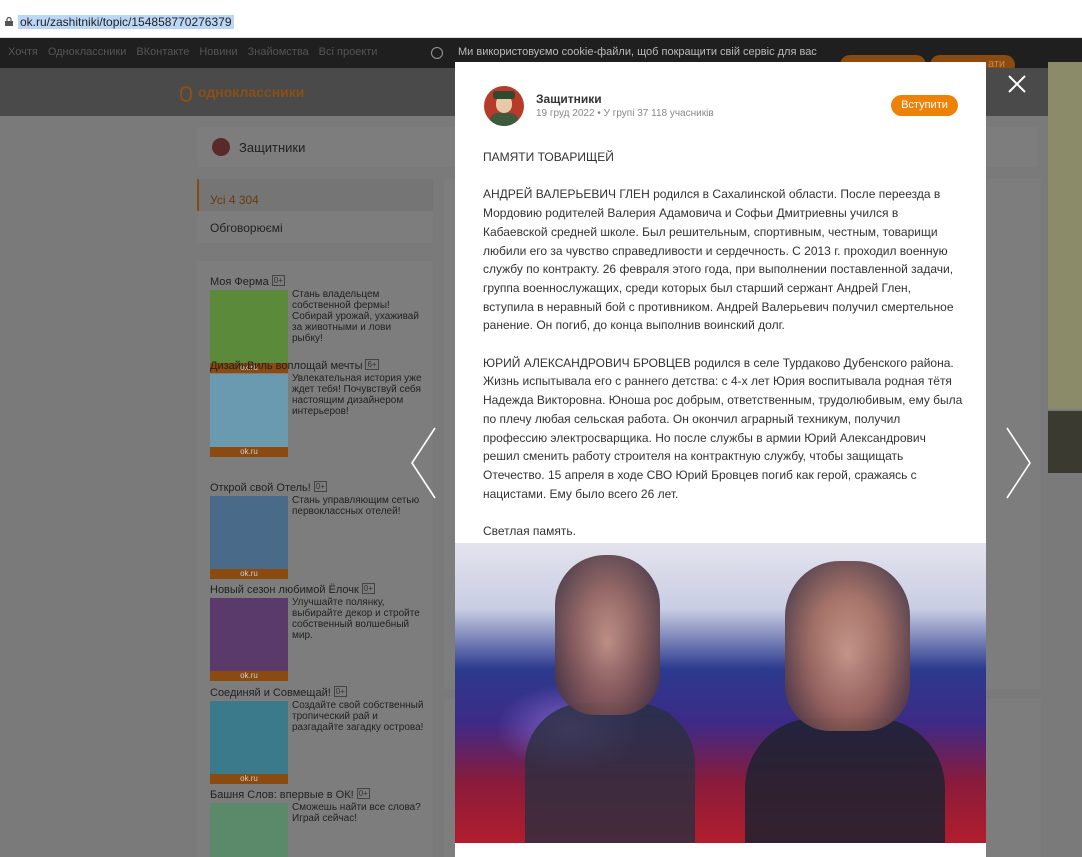  What do you see at coordinates (317, 589) in the screenshot?
I see `game-title: Новый сезон любимой Ёлочк 0+` at bounding box center [317, 589].